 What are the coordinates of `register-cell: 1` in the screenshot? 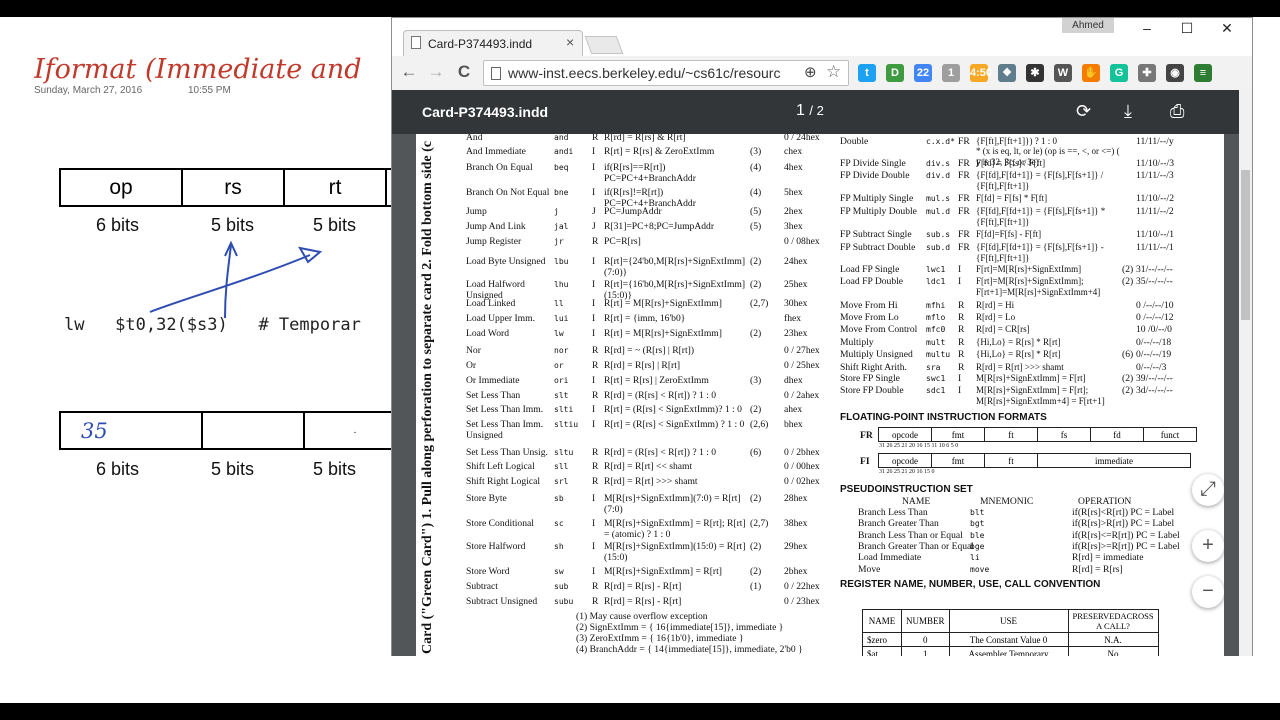 It's located at (925, 651).